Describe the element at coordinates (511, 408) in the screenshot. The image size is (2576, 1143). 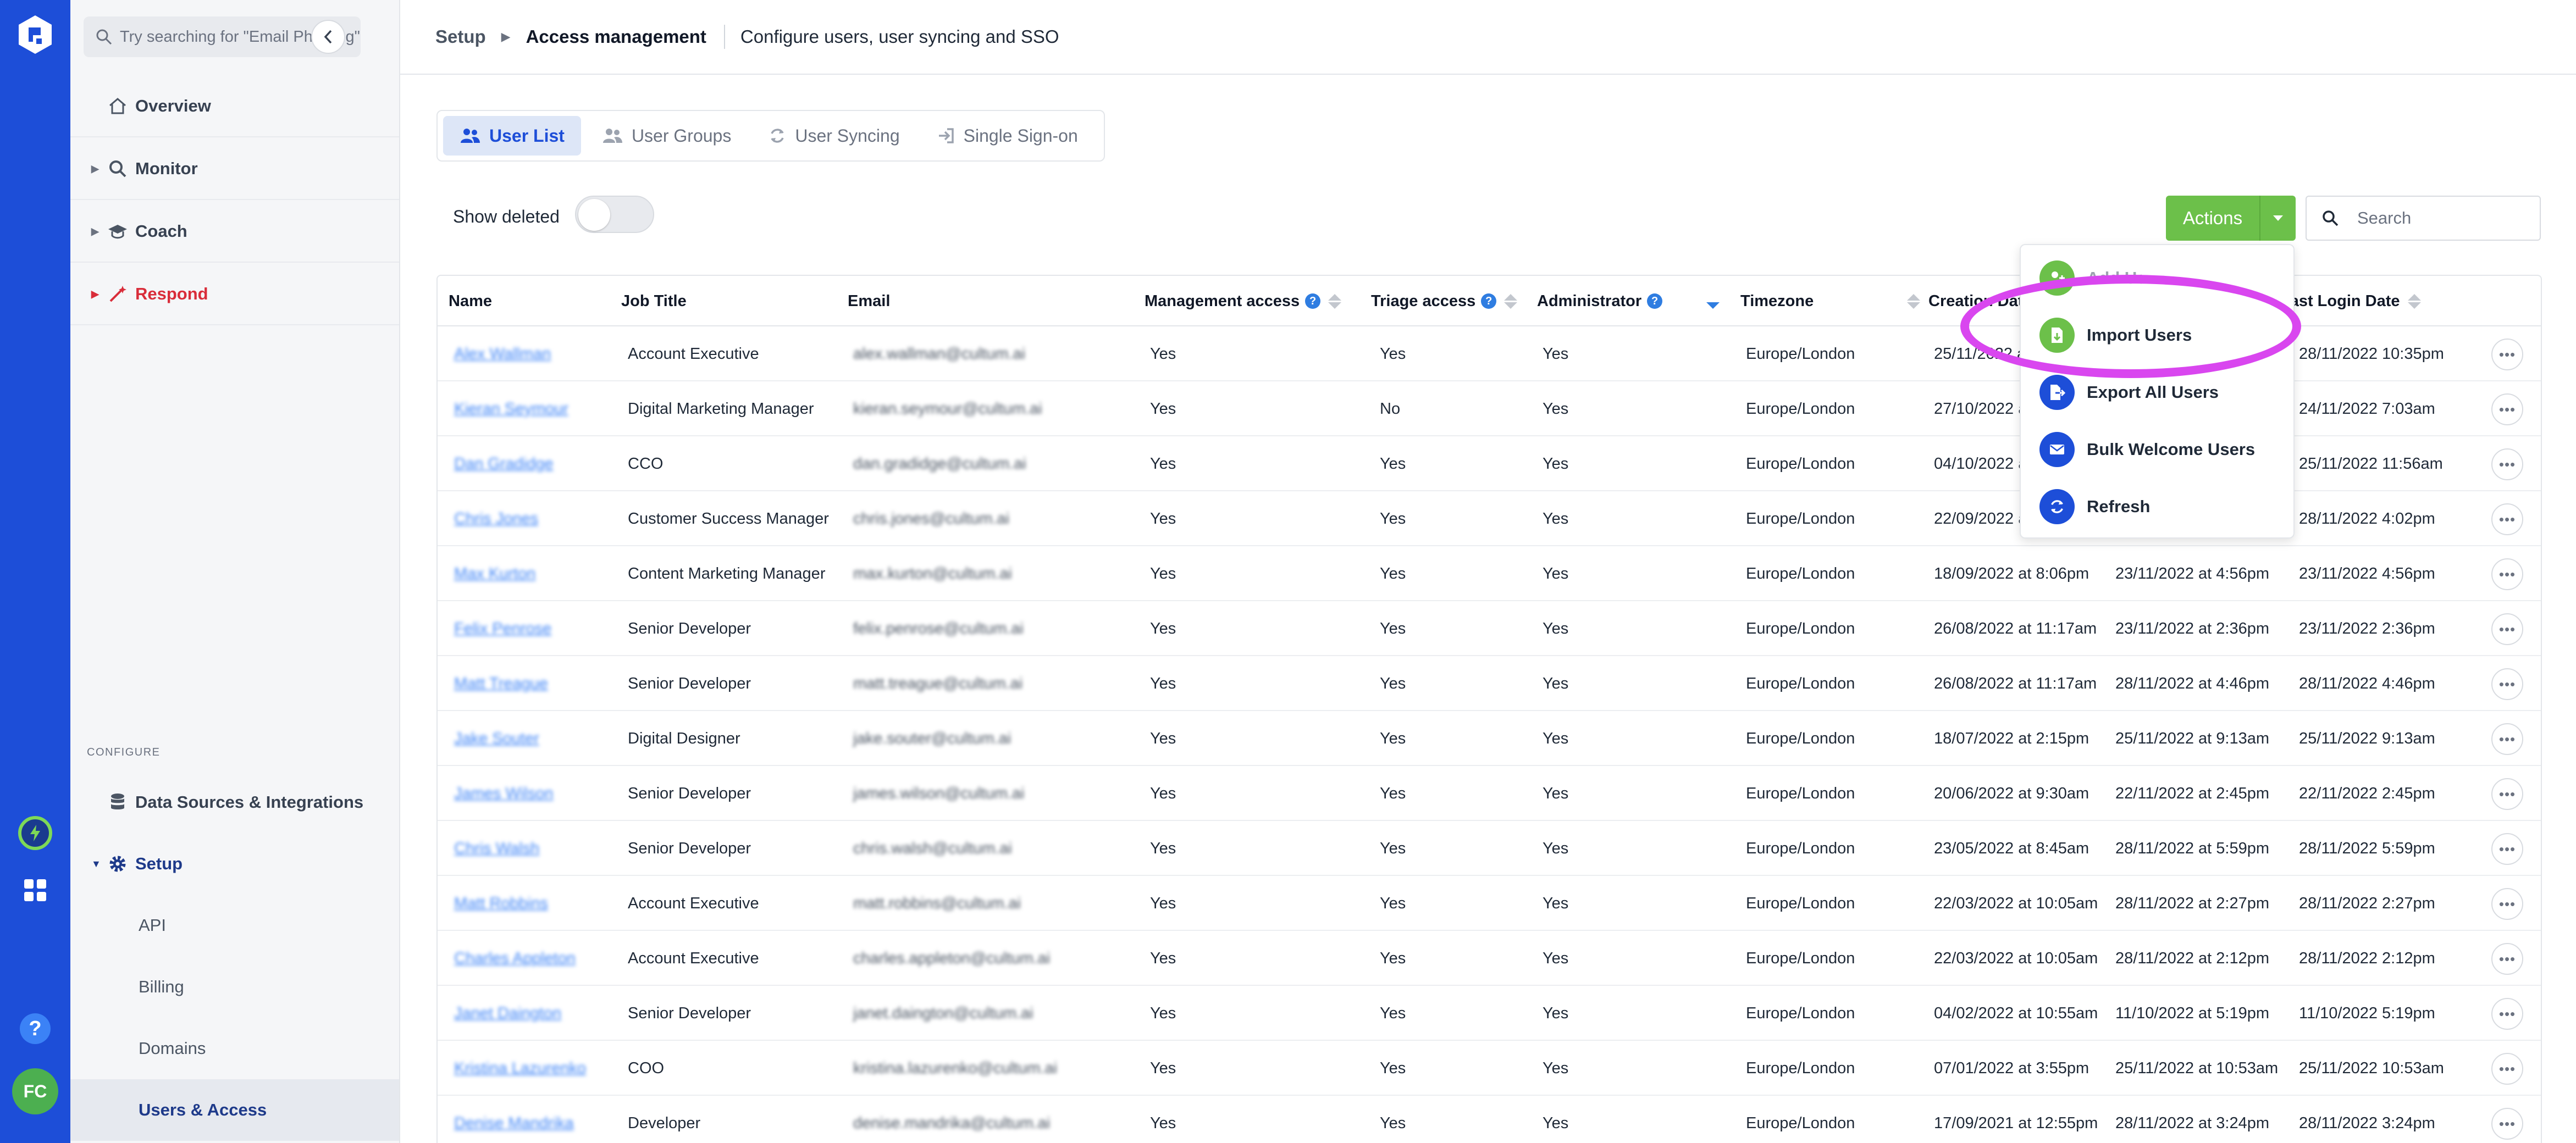
I see `cell-name: Kieran Seymour` at that location.